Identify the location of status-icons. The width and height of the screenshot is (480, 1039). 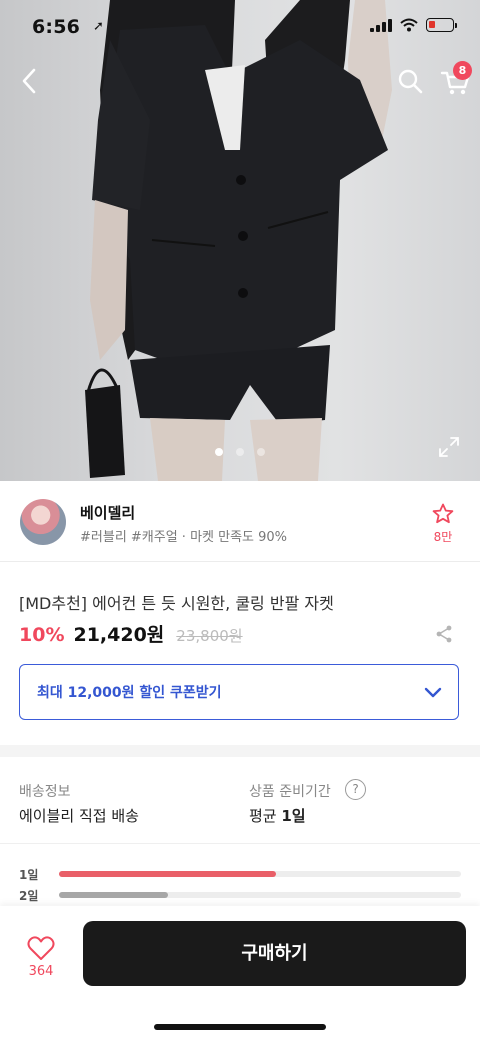
(413, 25).